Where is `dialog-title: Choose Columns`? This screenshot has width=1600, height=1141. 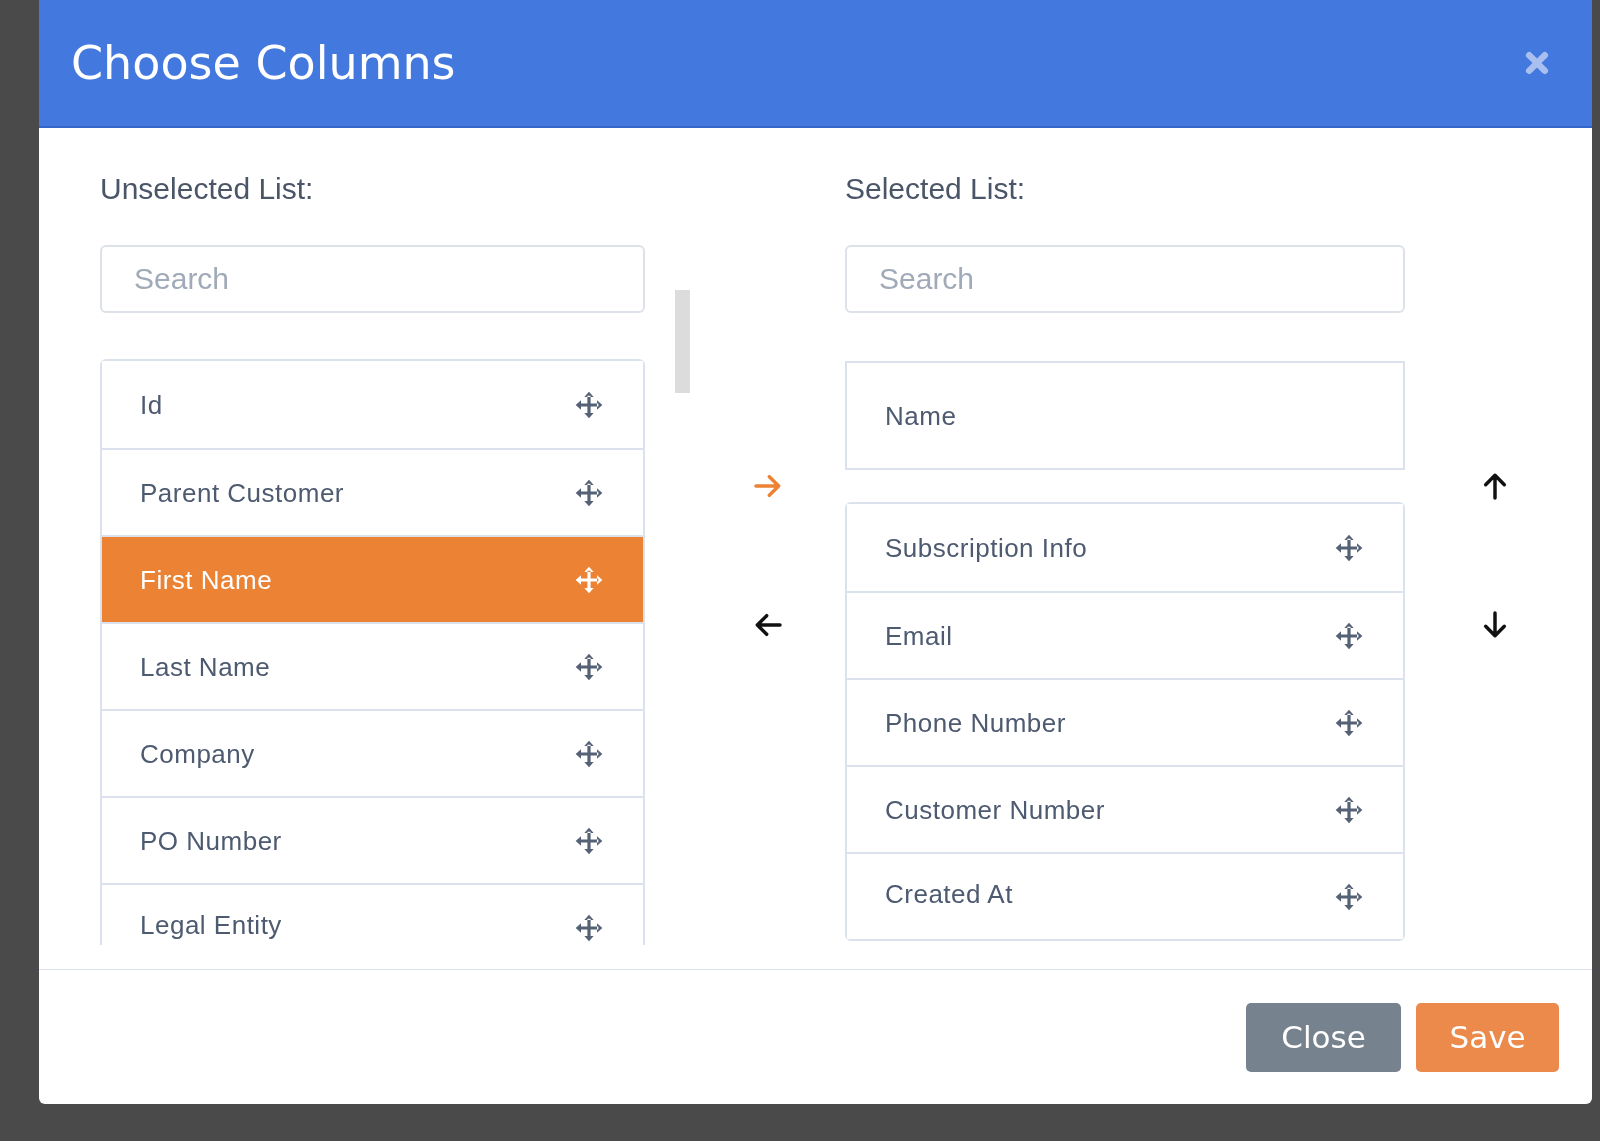 dialog-title: Choose Columns is located at coordinates (263, 63).